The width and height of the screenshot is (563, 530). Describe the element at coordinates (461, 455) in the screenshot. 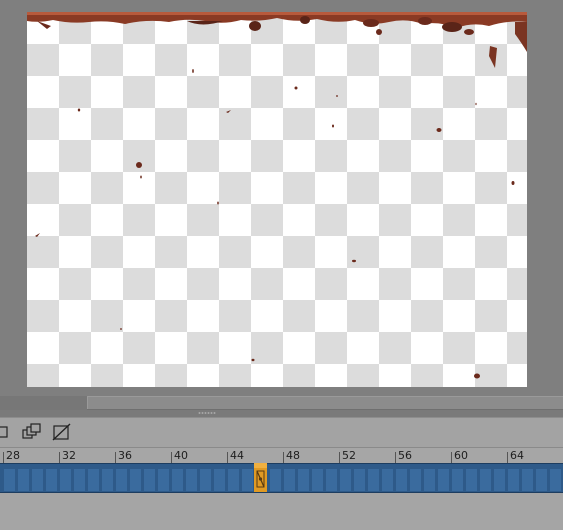

I see `ruler-label-60: 60` at that location.